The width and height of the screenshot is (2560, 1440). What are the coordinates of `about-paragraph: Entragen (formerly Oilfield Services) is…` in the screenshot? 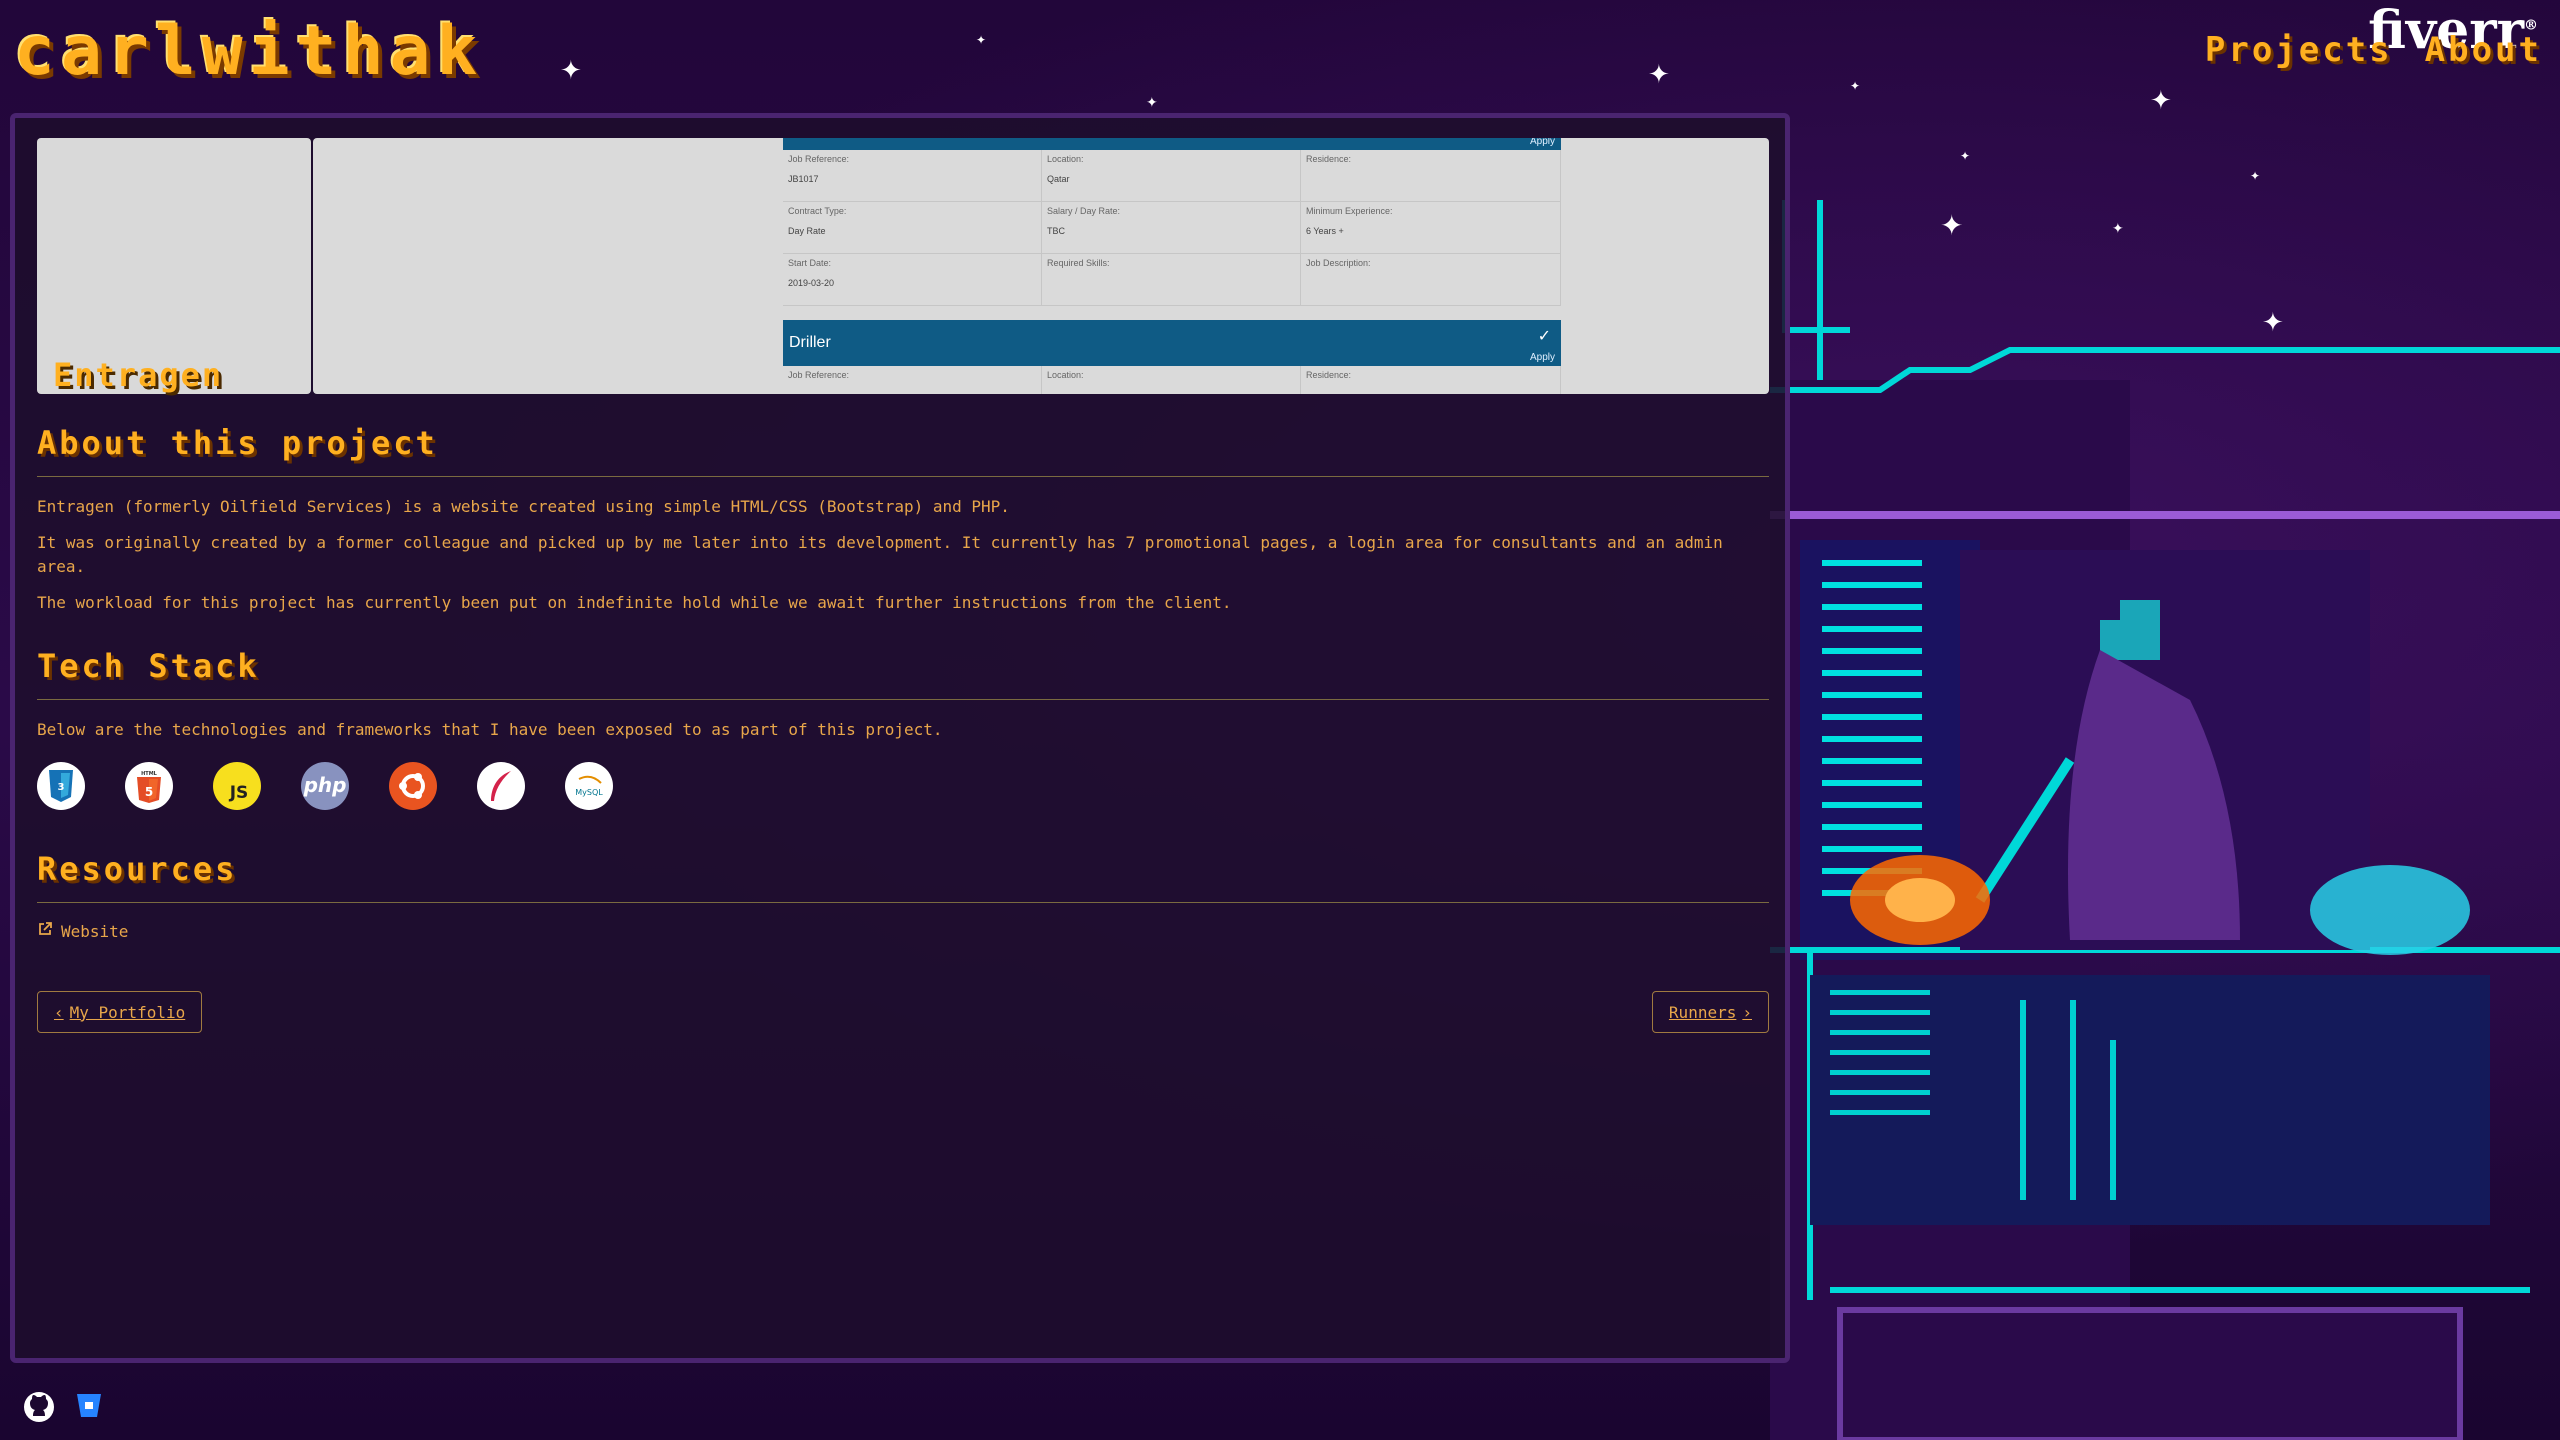 It's located at (523, 506).